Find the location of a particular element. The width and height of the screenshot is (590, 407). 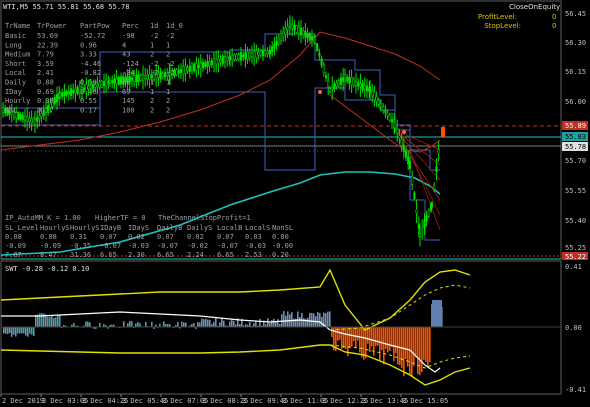

sl-cell: 2.24 is located at coordinates (195, 255).